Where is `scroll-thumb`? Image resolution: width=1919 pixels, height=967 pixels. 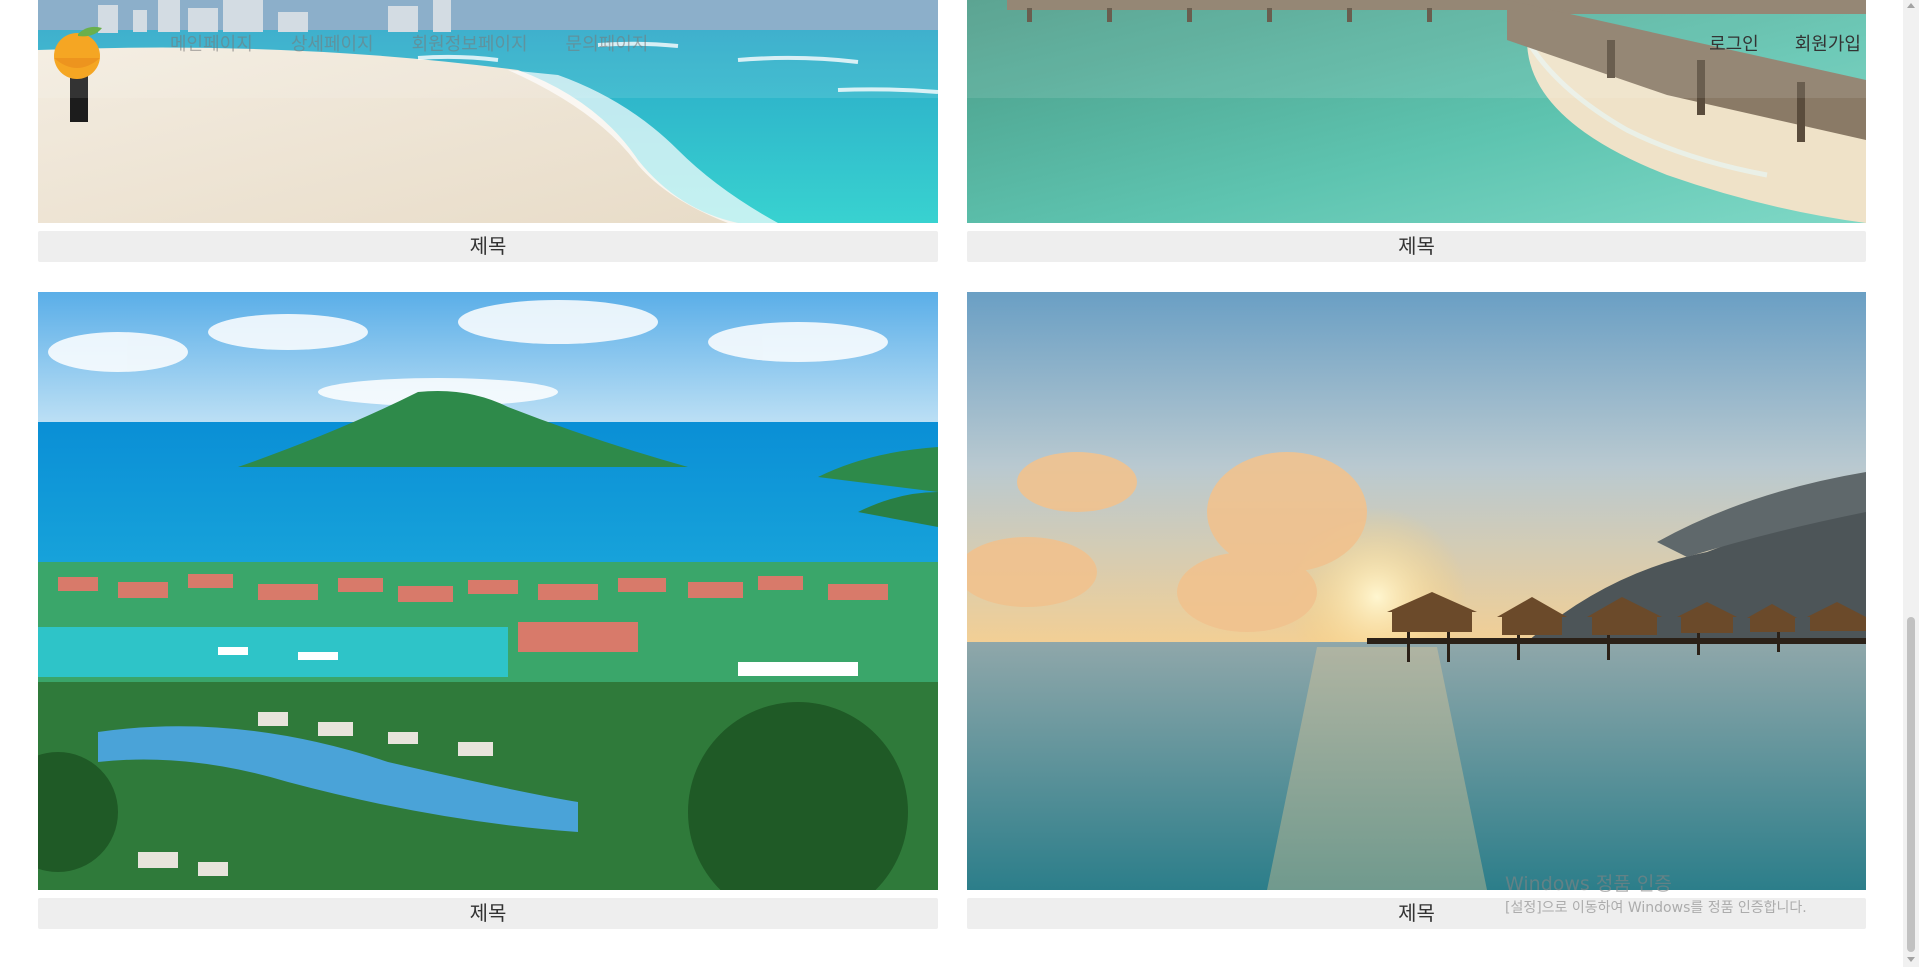 scroll-thumb is located at coordinates (1911, 784).